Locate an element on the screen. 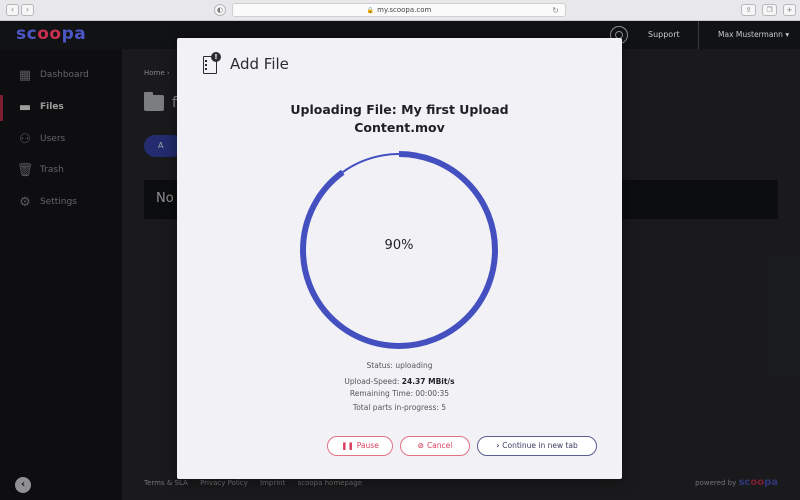 The height and width of the screenshot is (500, 800). upload-status: Status: uploading is located at coordinates (399, 365).